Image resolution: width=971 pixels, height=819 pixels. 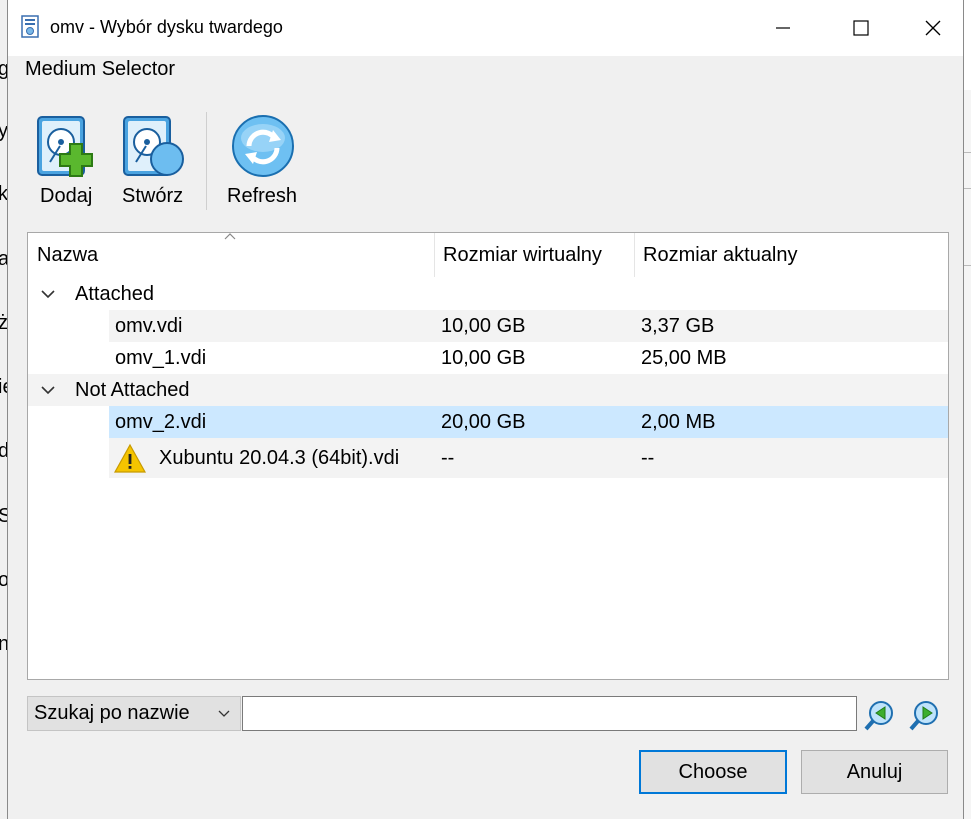 I want to click on close-icon, so click(x=933, y=28).